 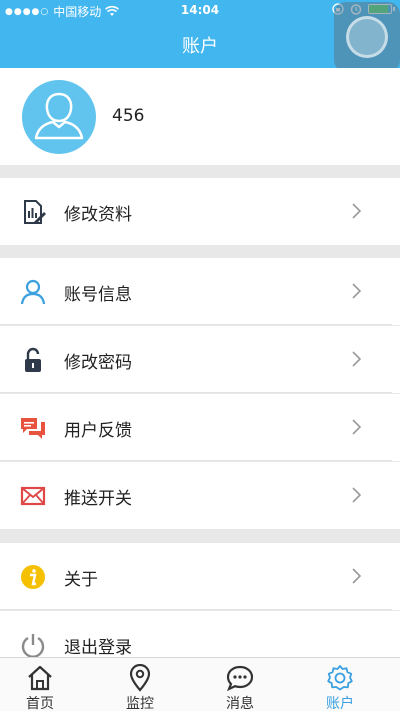 I want to click on menu-label-feedback: 用户反馈, so click(x=98, y=431).